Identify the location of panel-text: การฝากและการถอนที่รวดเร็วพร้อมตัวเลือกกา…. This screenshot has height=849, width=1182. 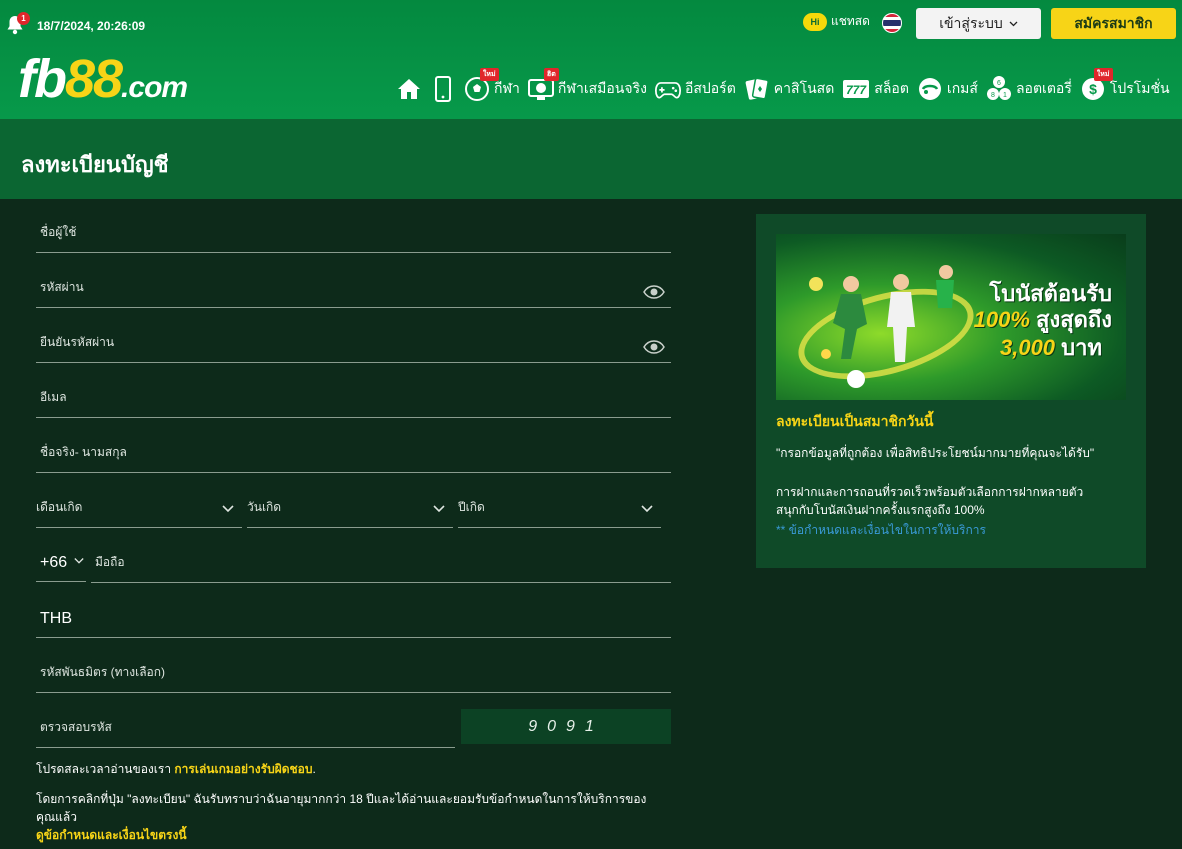
(930, 501).